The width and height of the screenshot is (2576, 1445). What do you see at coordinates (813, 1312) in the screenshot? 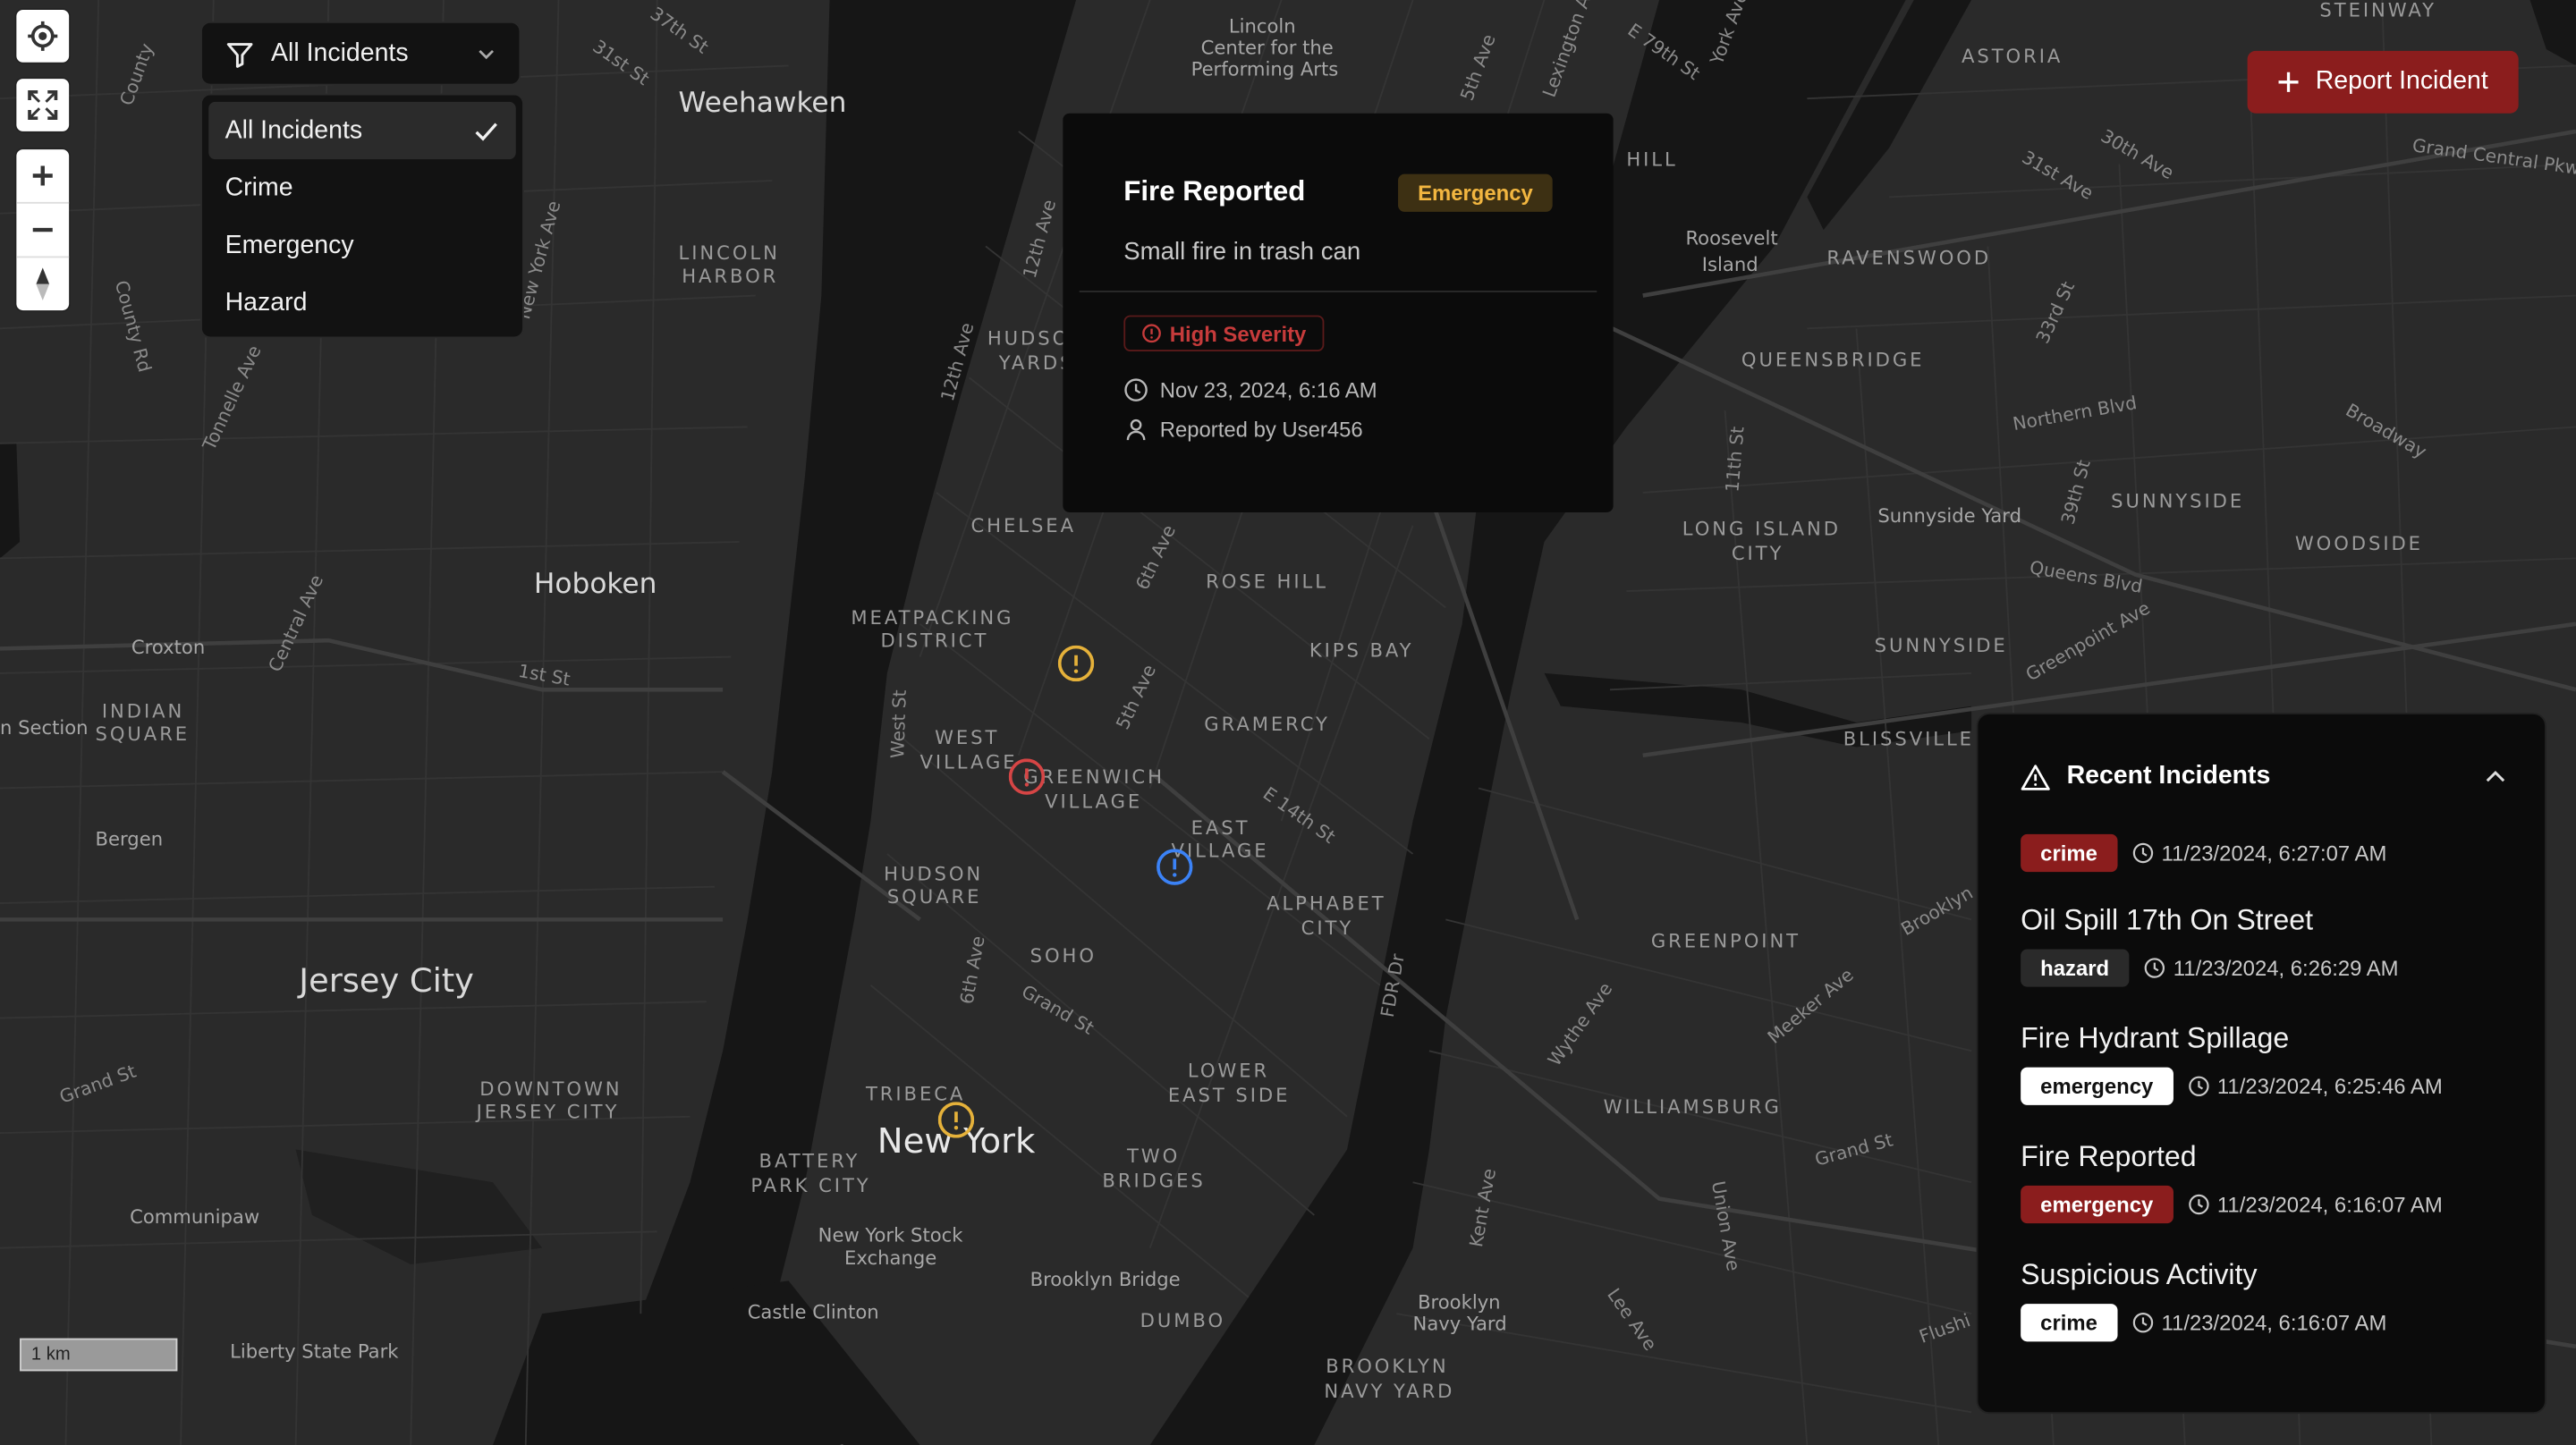
I see `map-place-label: Castle Clinton` at bounding box center [813, 1312].